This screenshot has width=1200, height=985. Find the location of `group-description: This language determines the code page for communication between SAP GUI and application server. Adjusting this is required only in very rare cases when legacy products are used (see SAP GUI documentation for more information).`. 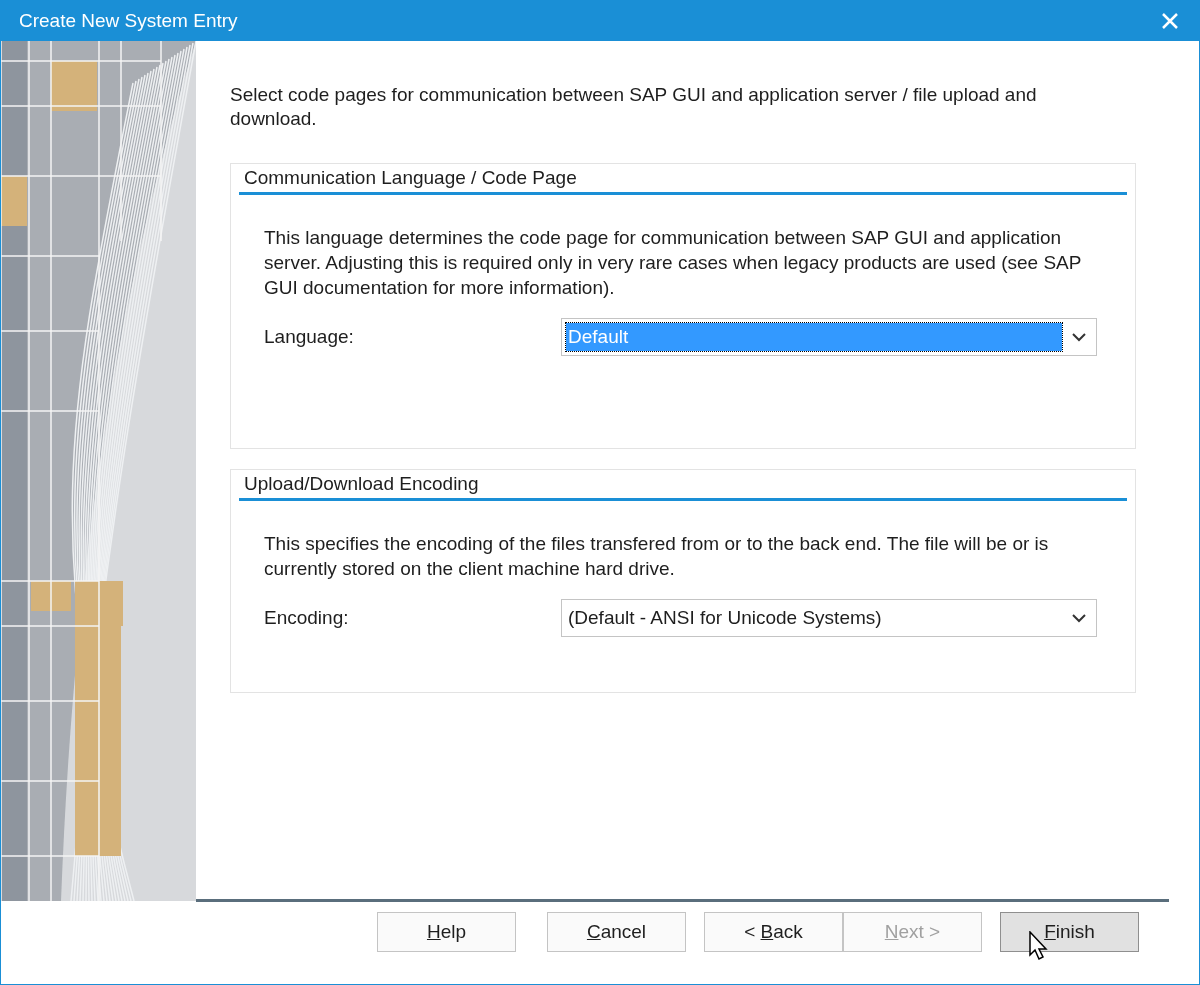

group-description: This language determines the code page for communication between SAP GUI and application server. Adjusting this is required only in very rare cases when legacy products are used (see SAP GUI documentation for more information). is located at coordinates (673, 263).